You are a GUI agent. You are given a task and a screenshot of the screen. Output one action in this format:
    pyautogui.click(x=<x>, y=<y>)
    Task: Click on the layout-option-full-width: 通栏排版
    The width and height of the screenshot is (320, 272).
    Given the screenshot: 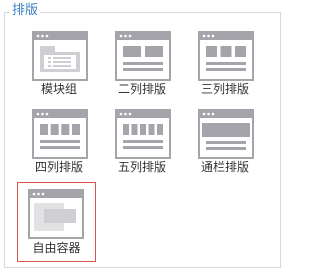 What is the action you would take?
    pyautogui.click(x=225, y=141)
    